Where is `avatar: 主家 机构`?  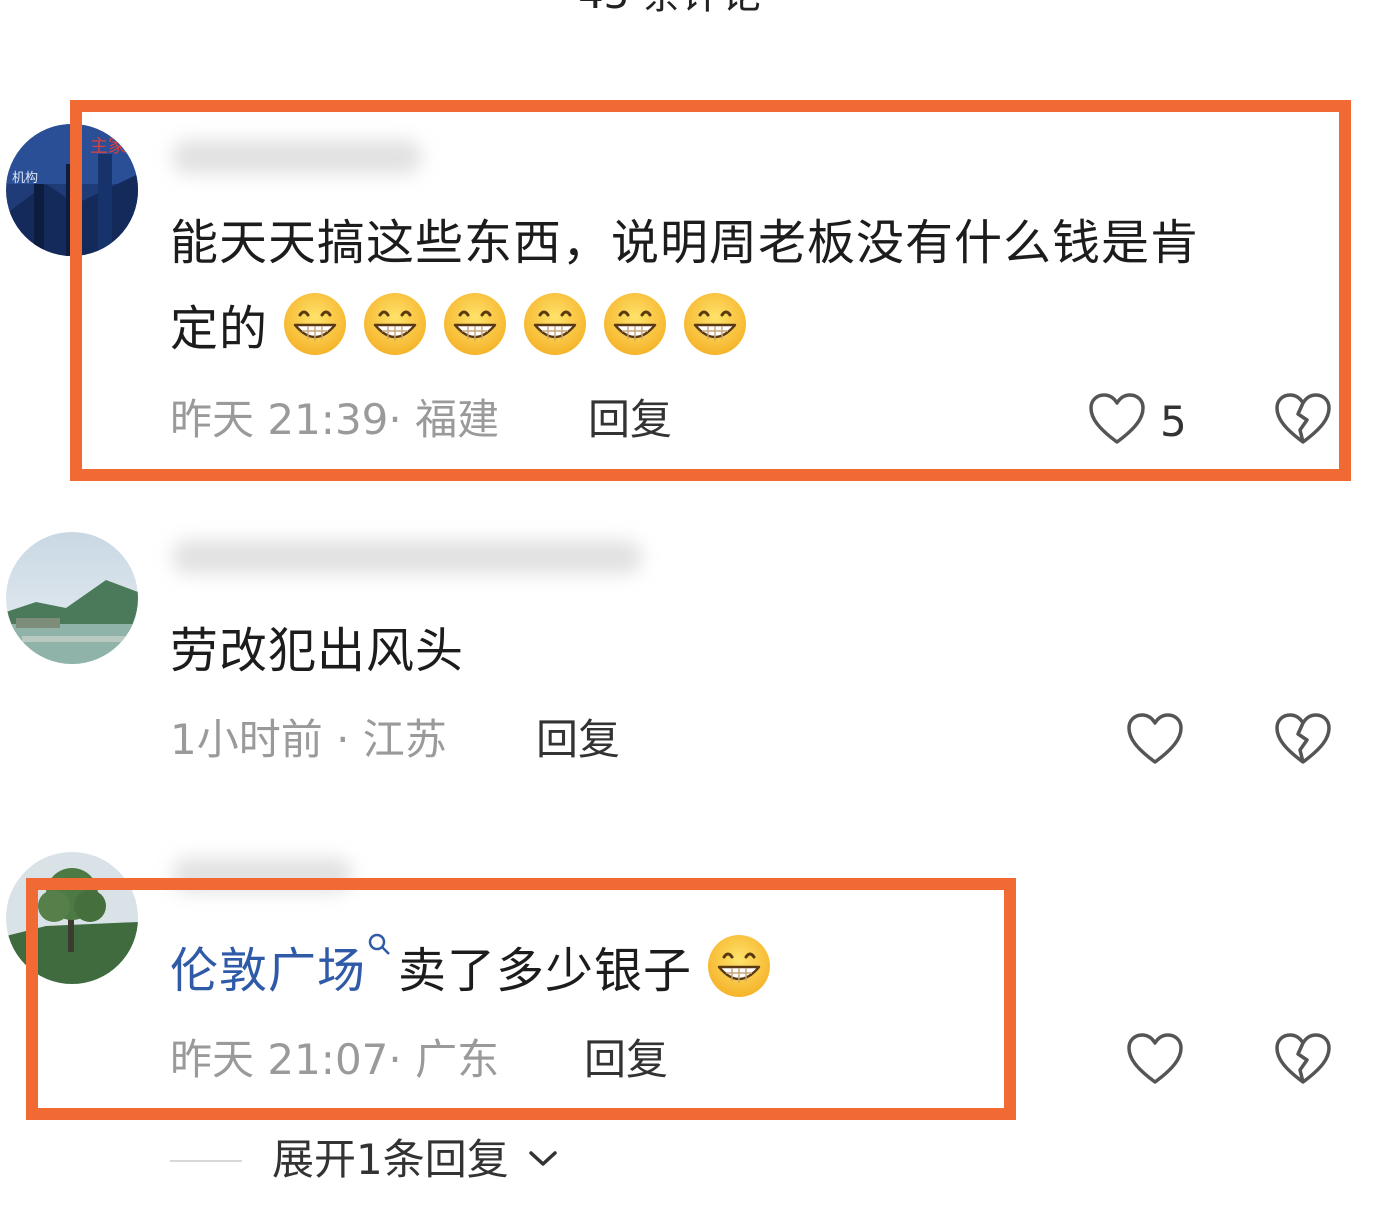 avatar: 主家 机构 is located at coordinates (72, 190).